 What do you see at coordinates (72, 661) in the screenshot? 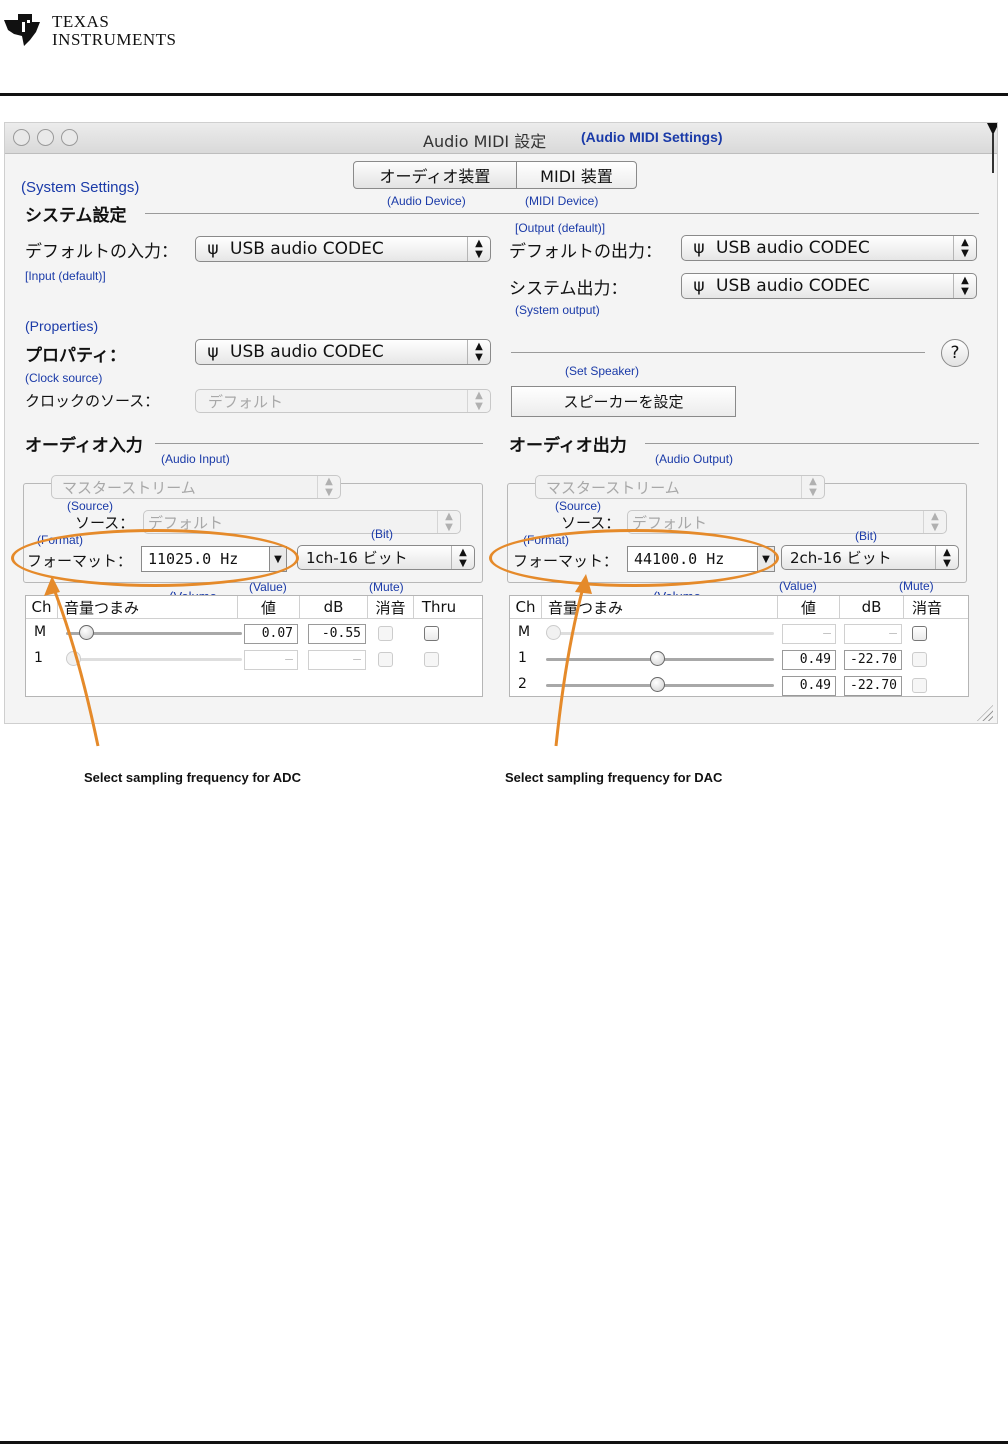
I see `arrow-to-input-format` at bounding box center [72, 661].